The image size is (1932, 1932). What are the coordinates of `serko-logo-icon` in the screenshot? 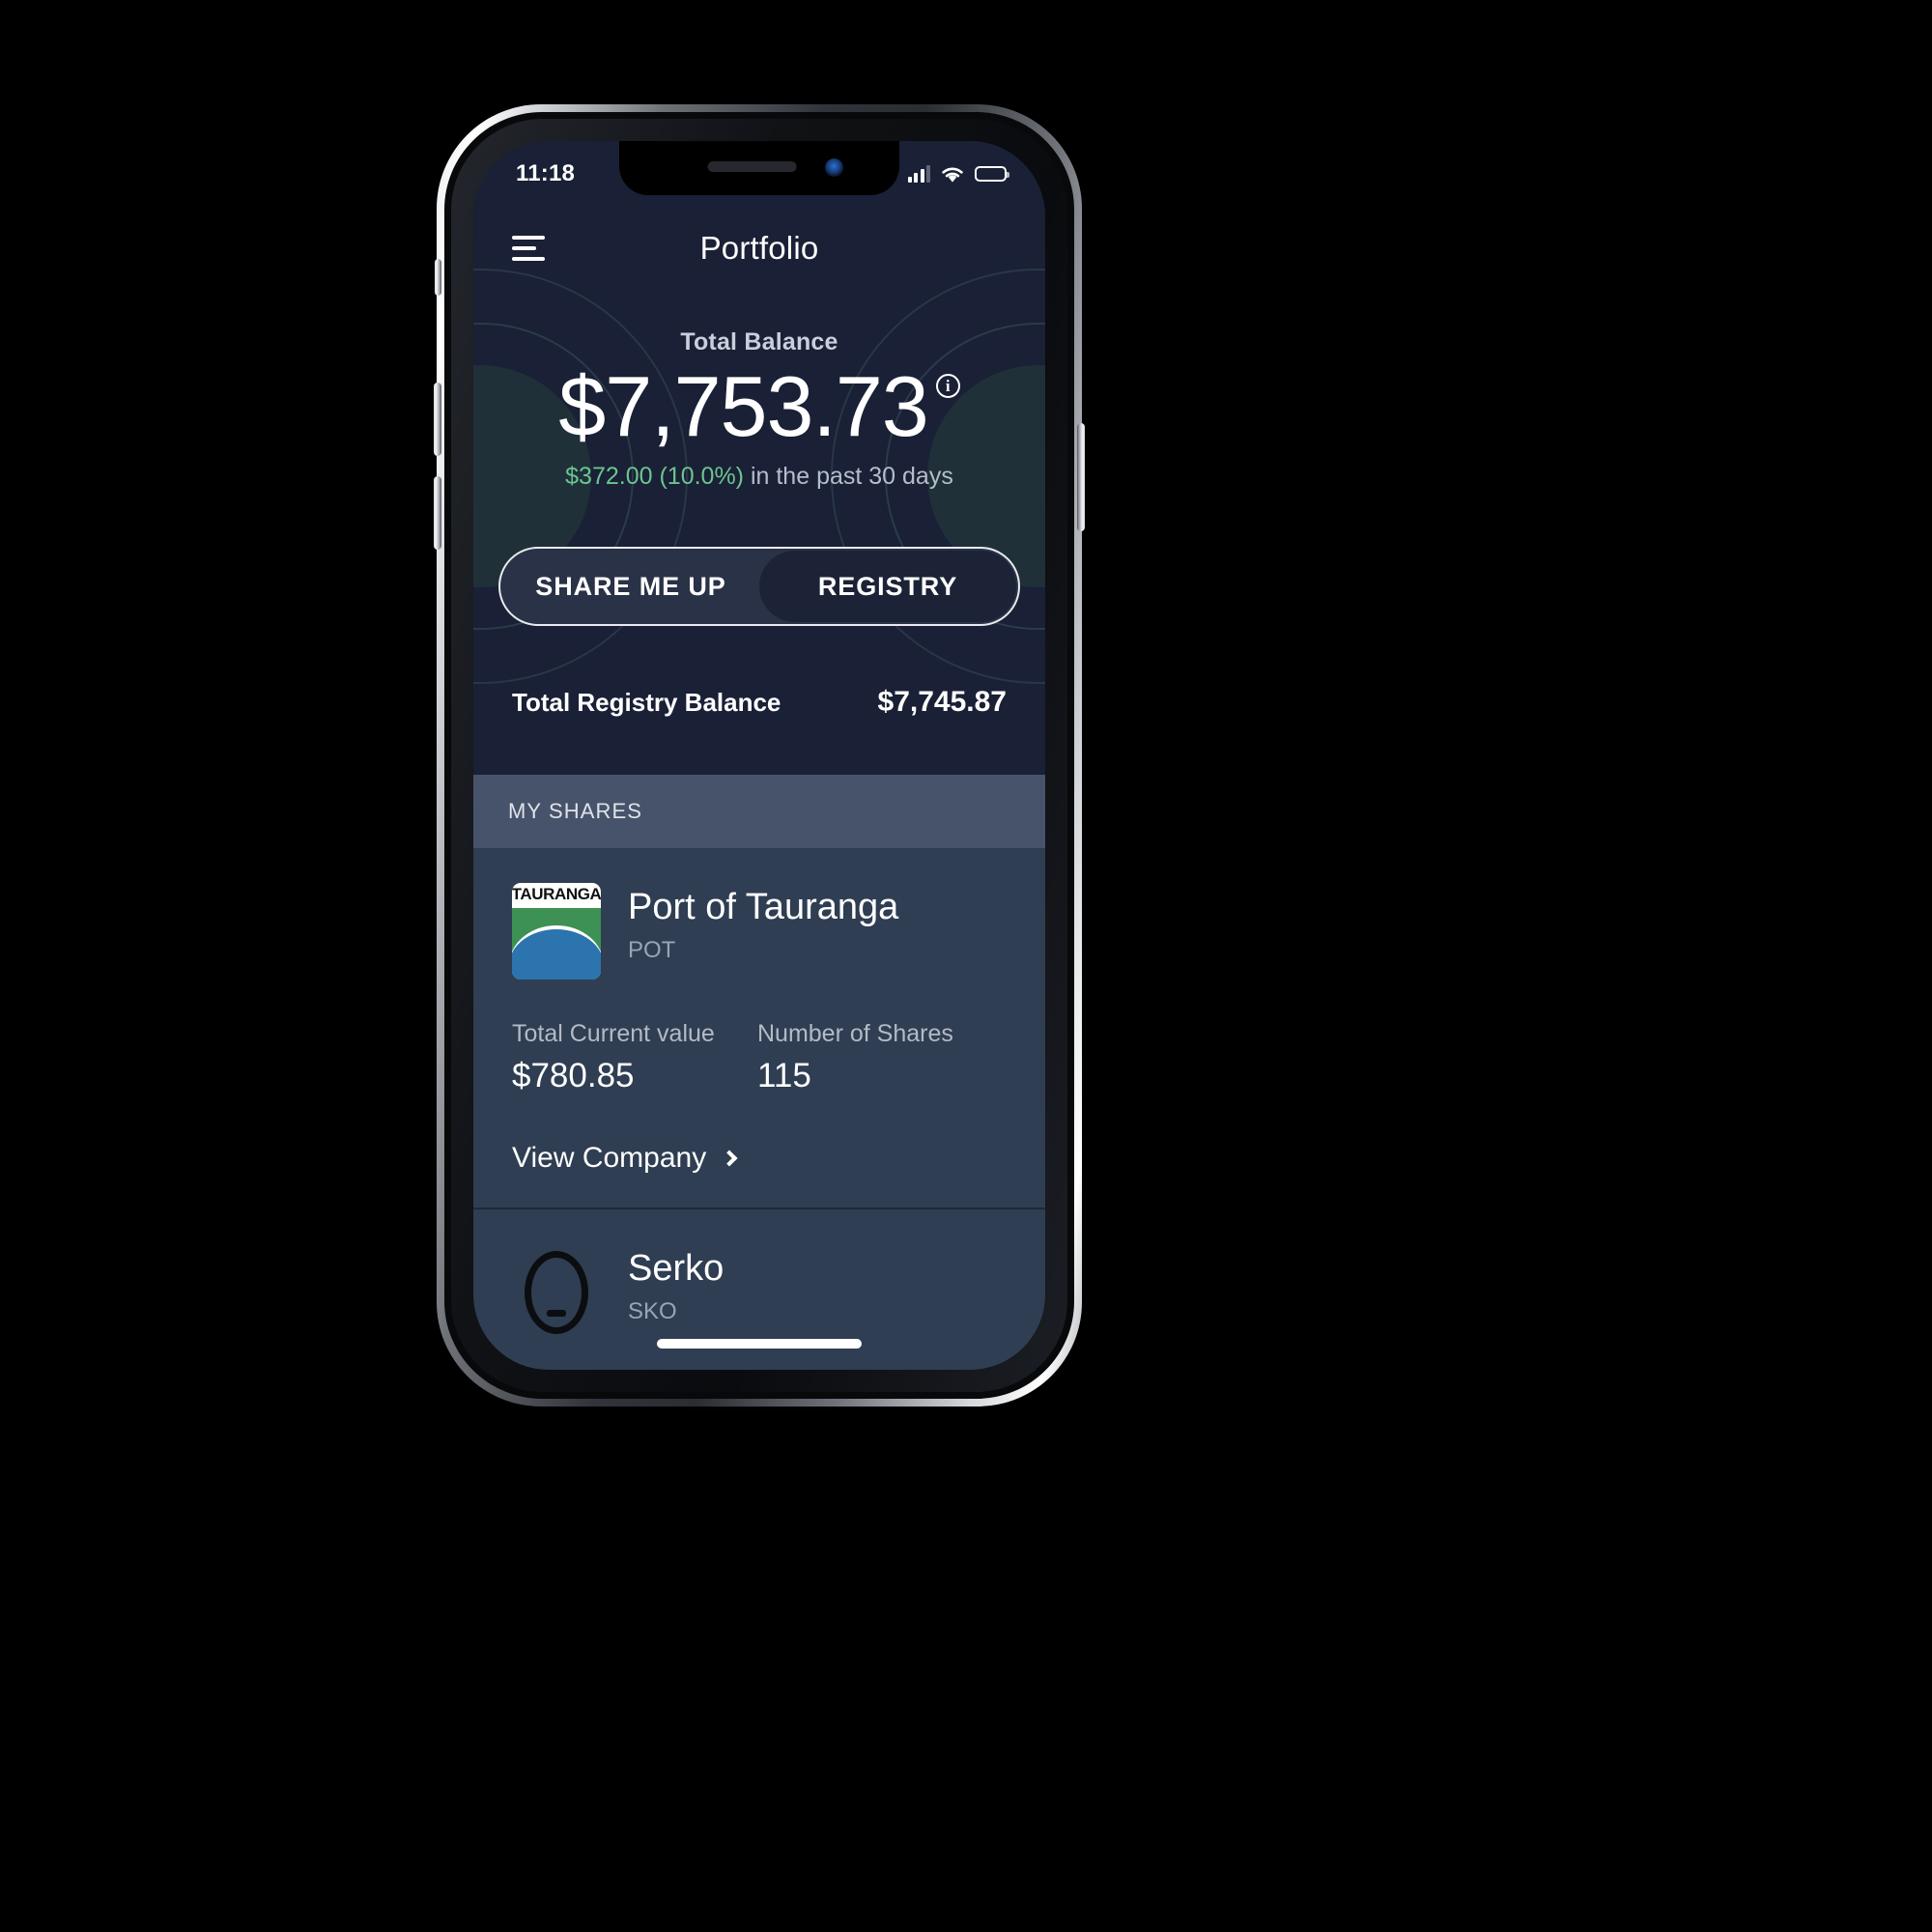 It's located at (556, 1292).